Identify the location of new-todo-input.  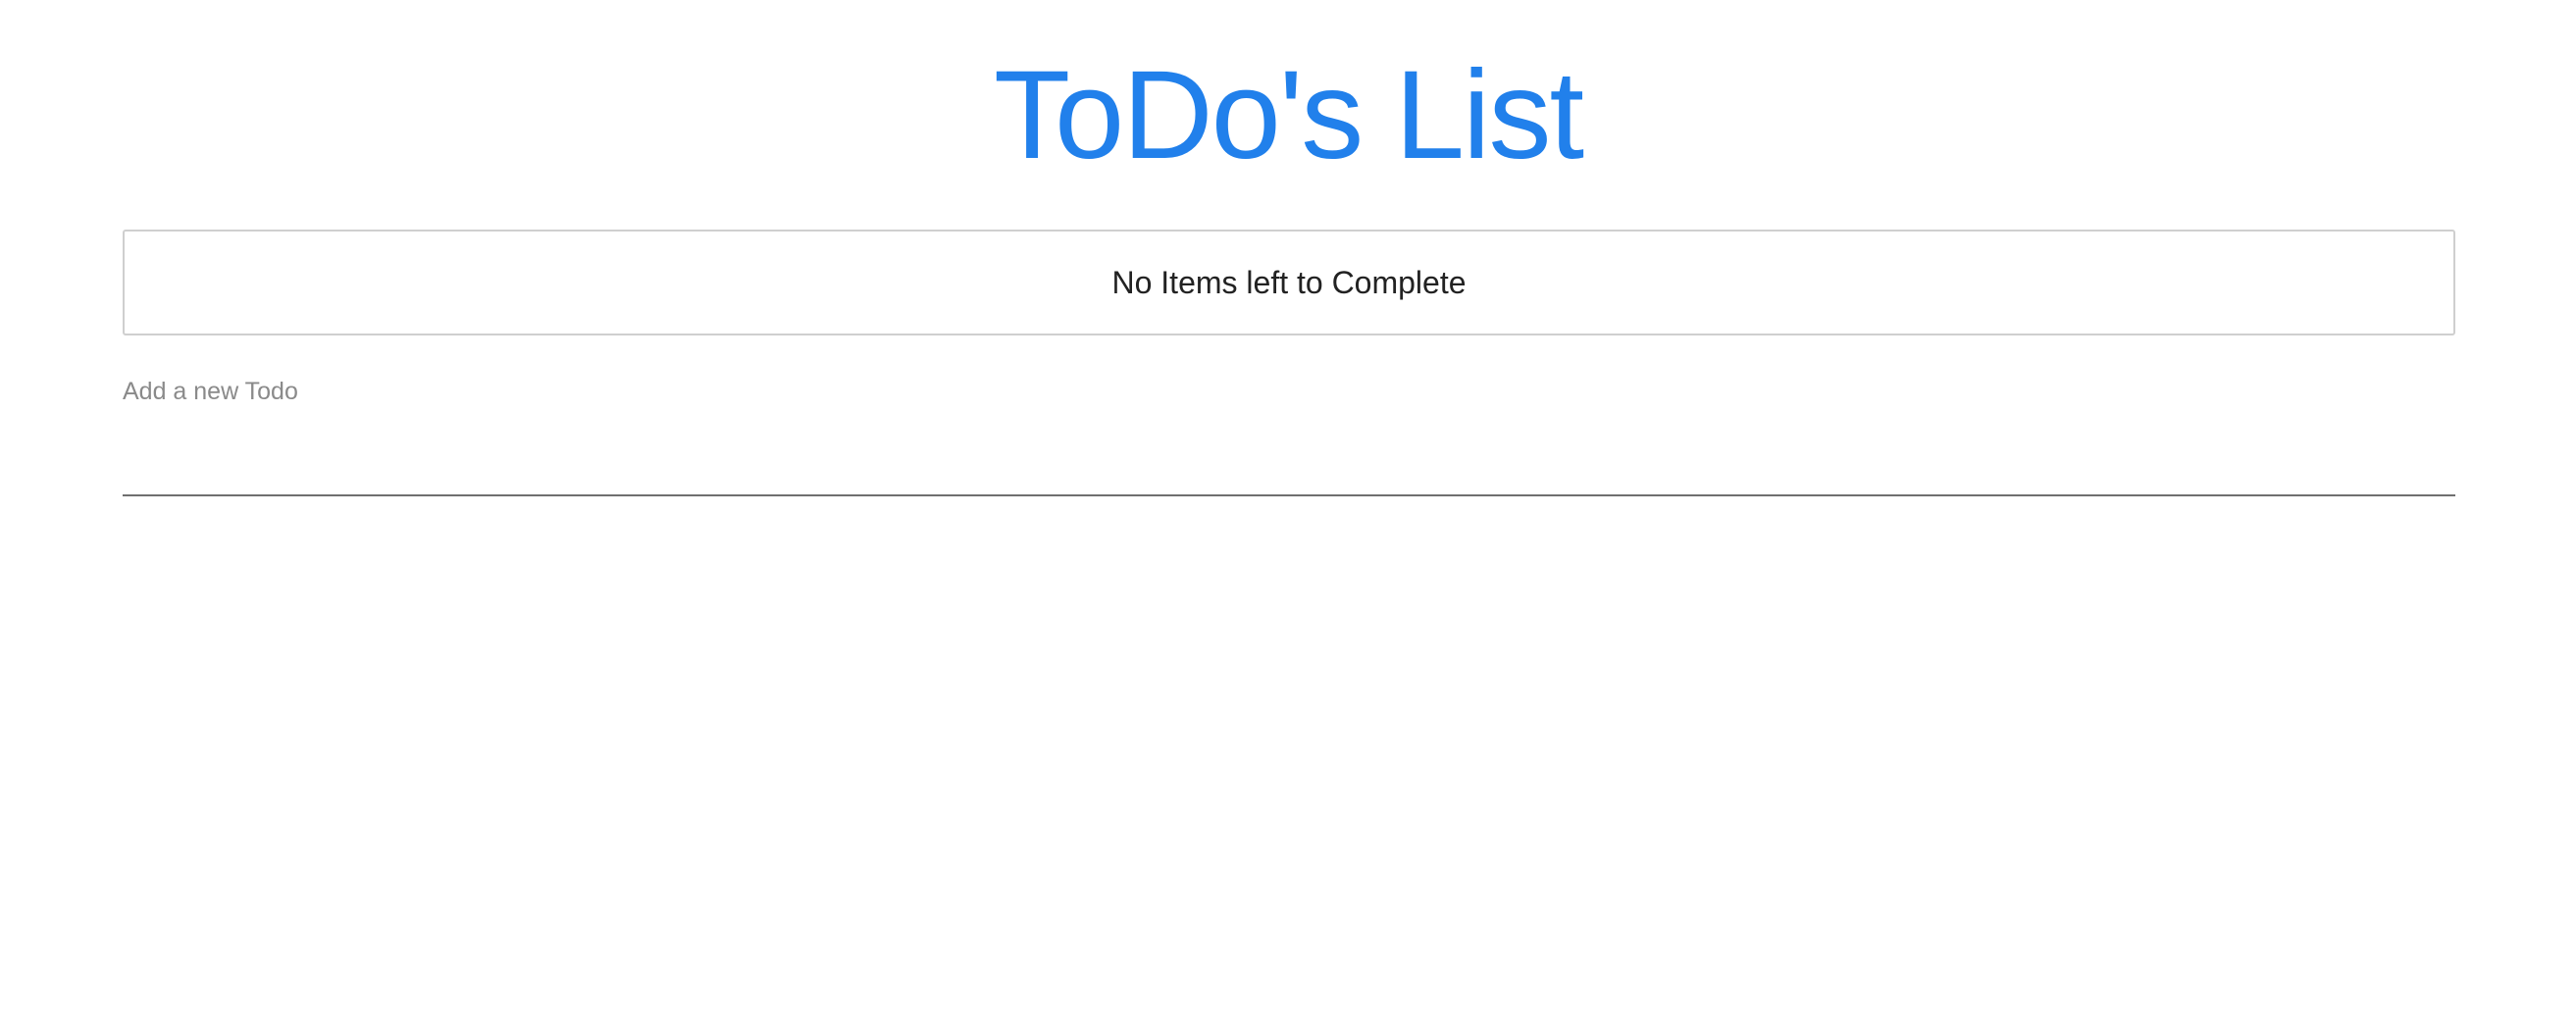
(1289, 462).